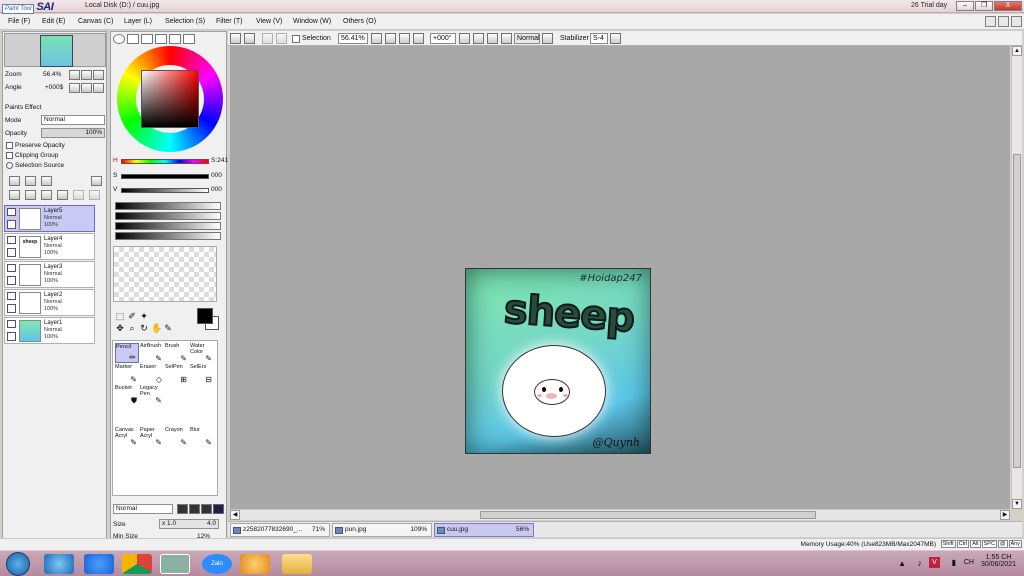 The image size is (1024, 576). What do you see at coordinates (119, 39) in the screenshot?
I see `color-wheel-tab-icon` at bounding box center [119, 39].